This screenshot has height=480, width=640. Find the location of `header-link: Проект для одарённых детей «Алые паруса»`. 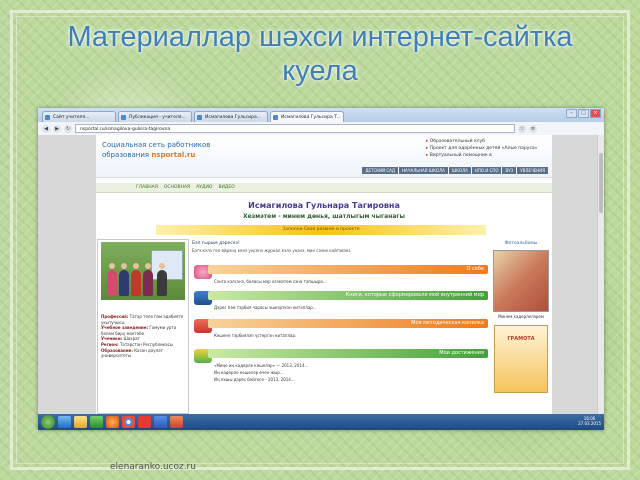

header-link: Проект для одарённых детей «Алые паруса» is located at coordinates (482, 148).